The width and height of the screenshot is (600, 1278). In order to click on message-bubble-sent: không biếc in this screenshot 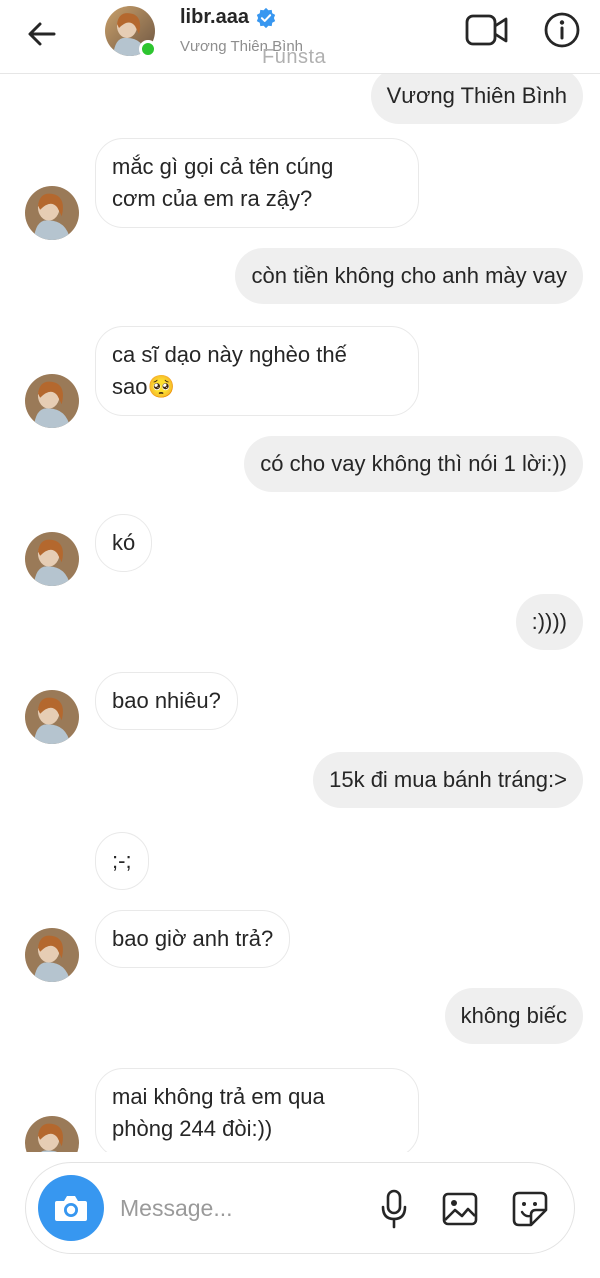, I will do `click(513, 1016)`.